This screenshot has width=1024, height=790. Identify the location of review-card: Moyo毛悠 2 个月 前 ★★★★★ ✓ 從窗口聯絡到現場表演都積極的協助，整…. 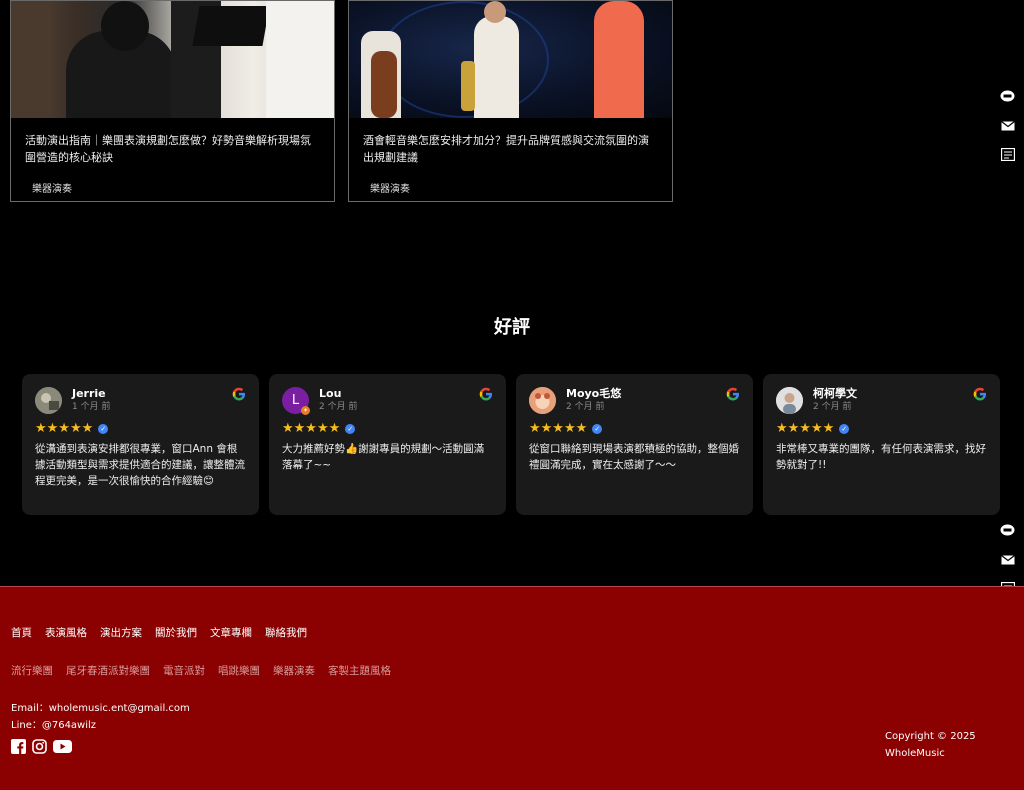
(634, 444).